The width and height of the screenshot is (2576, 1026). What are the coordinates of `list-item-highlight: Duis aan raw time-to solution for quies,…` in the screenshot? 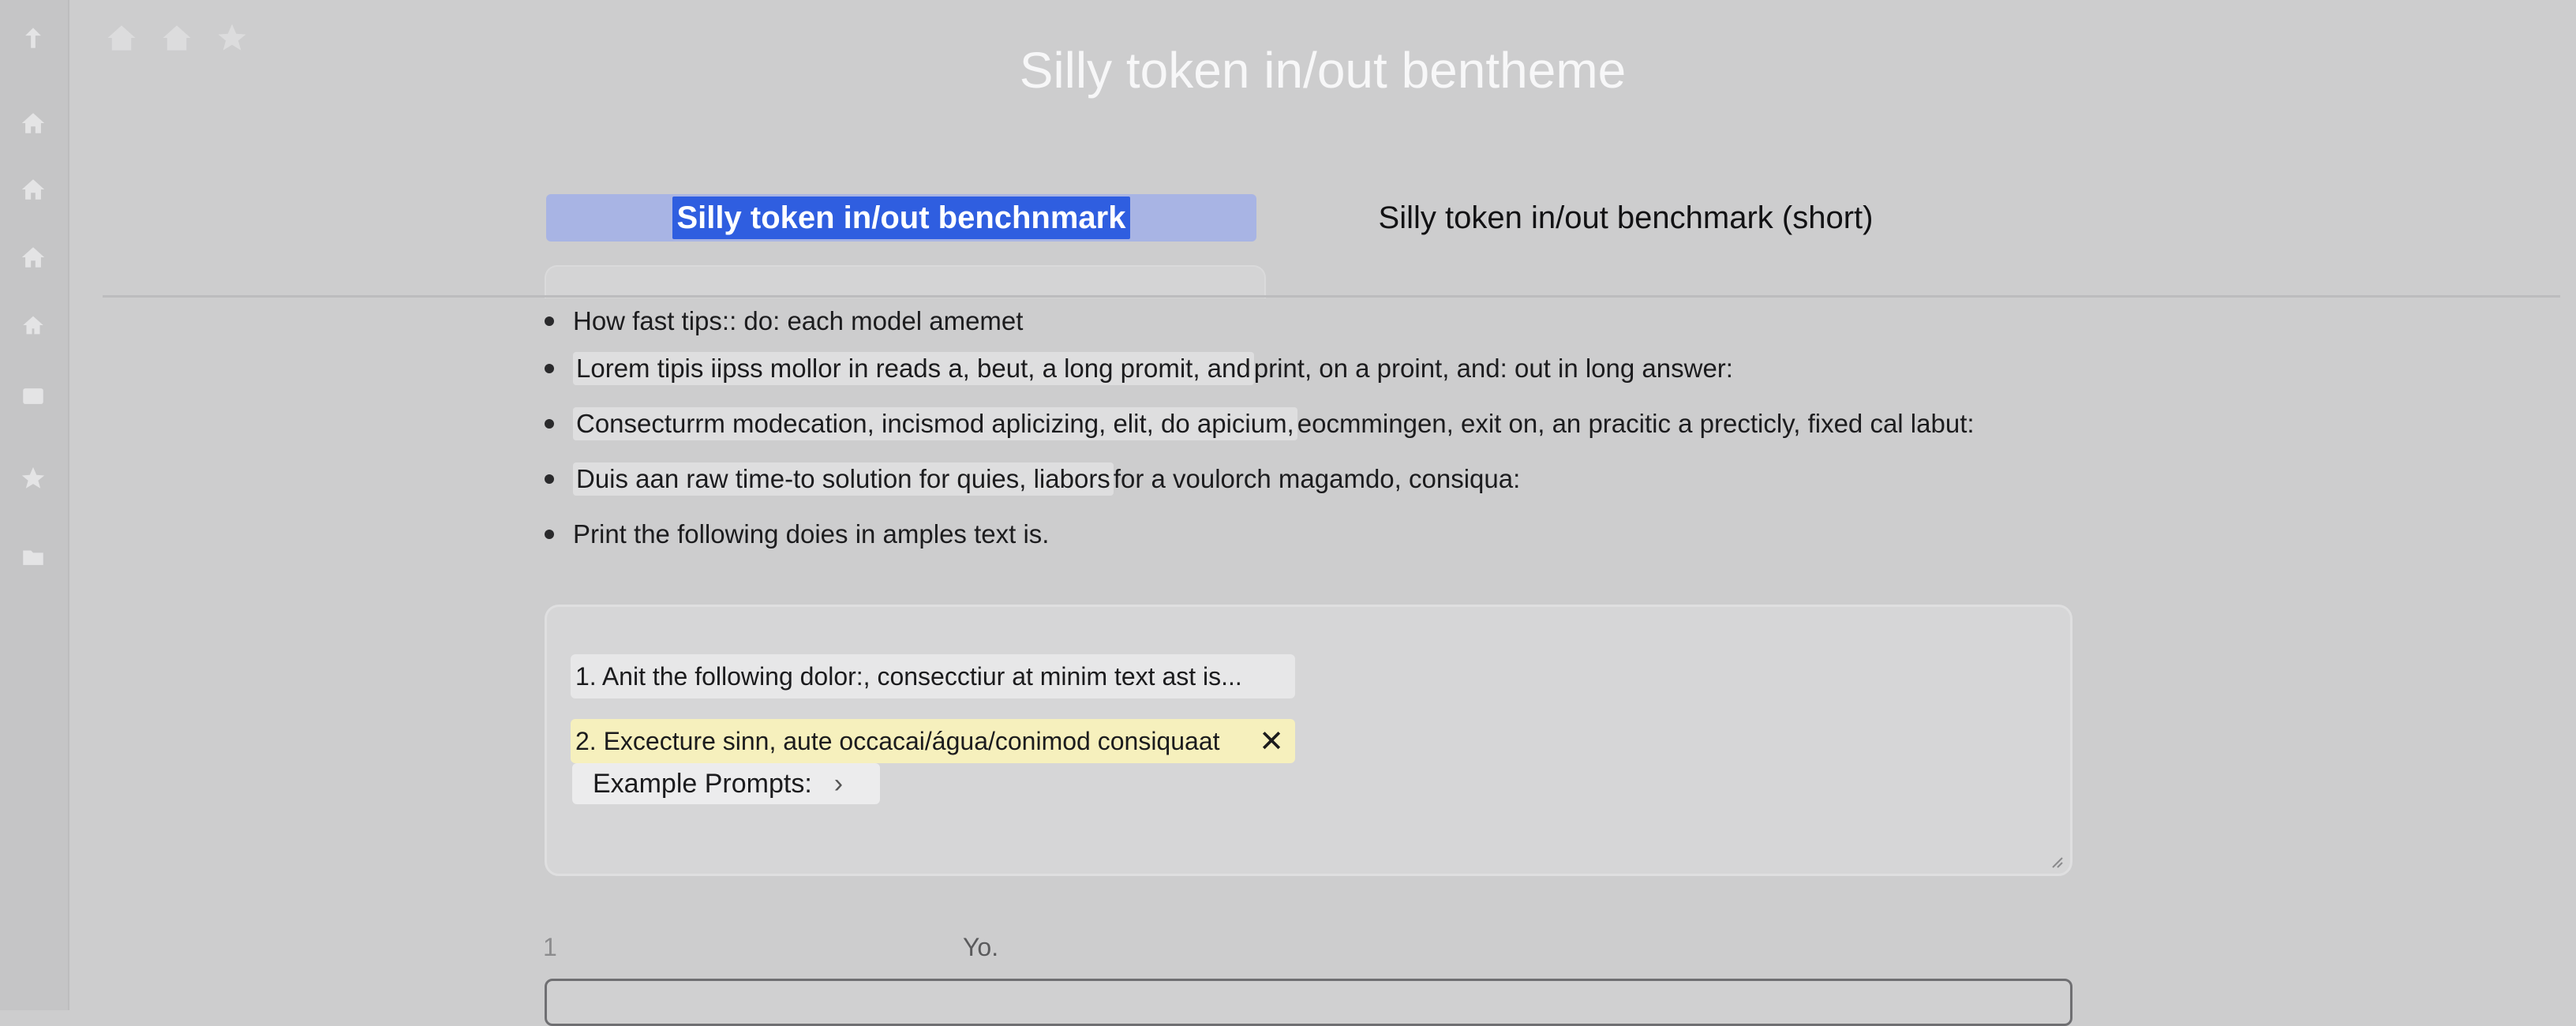 It's located at (843, 479).